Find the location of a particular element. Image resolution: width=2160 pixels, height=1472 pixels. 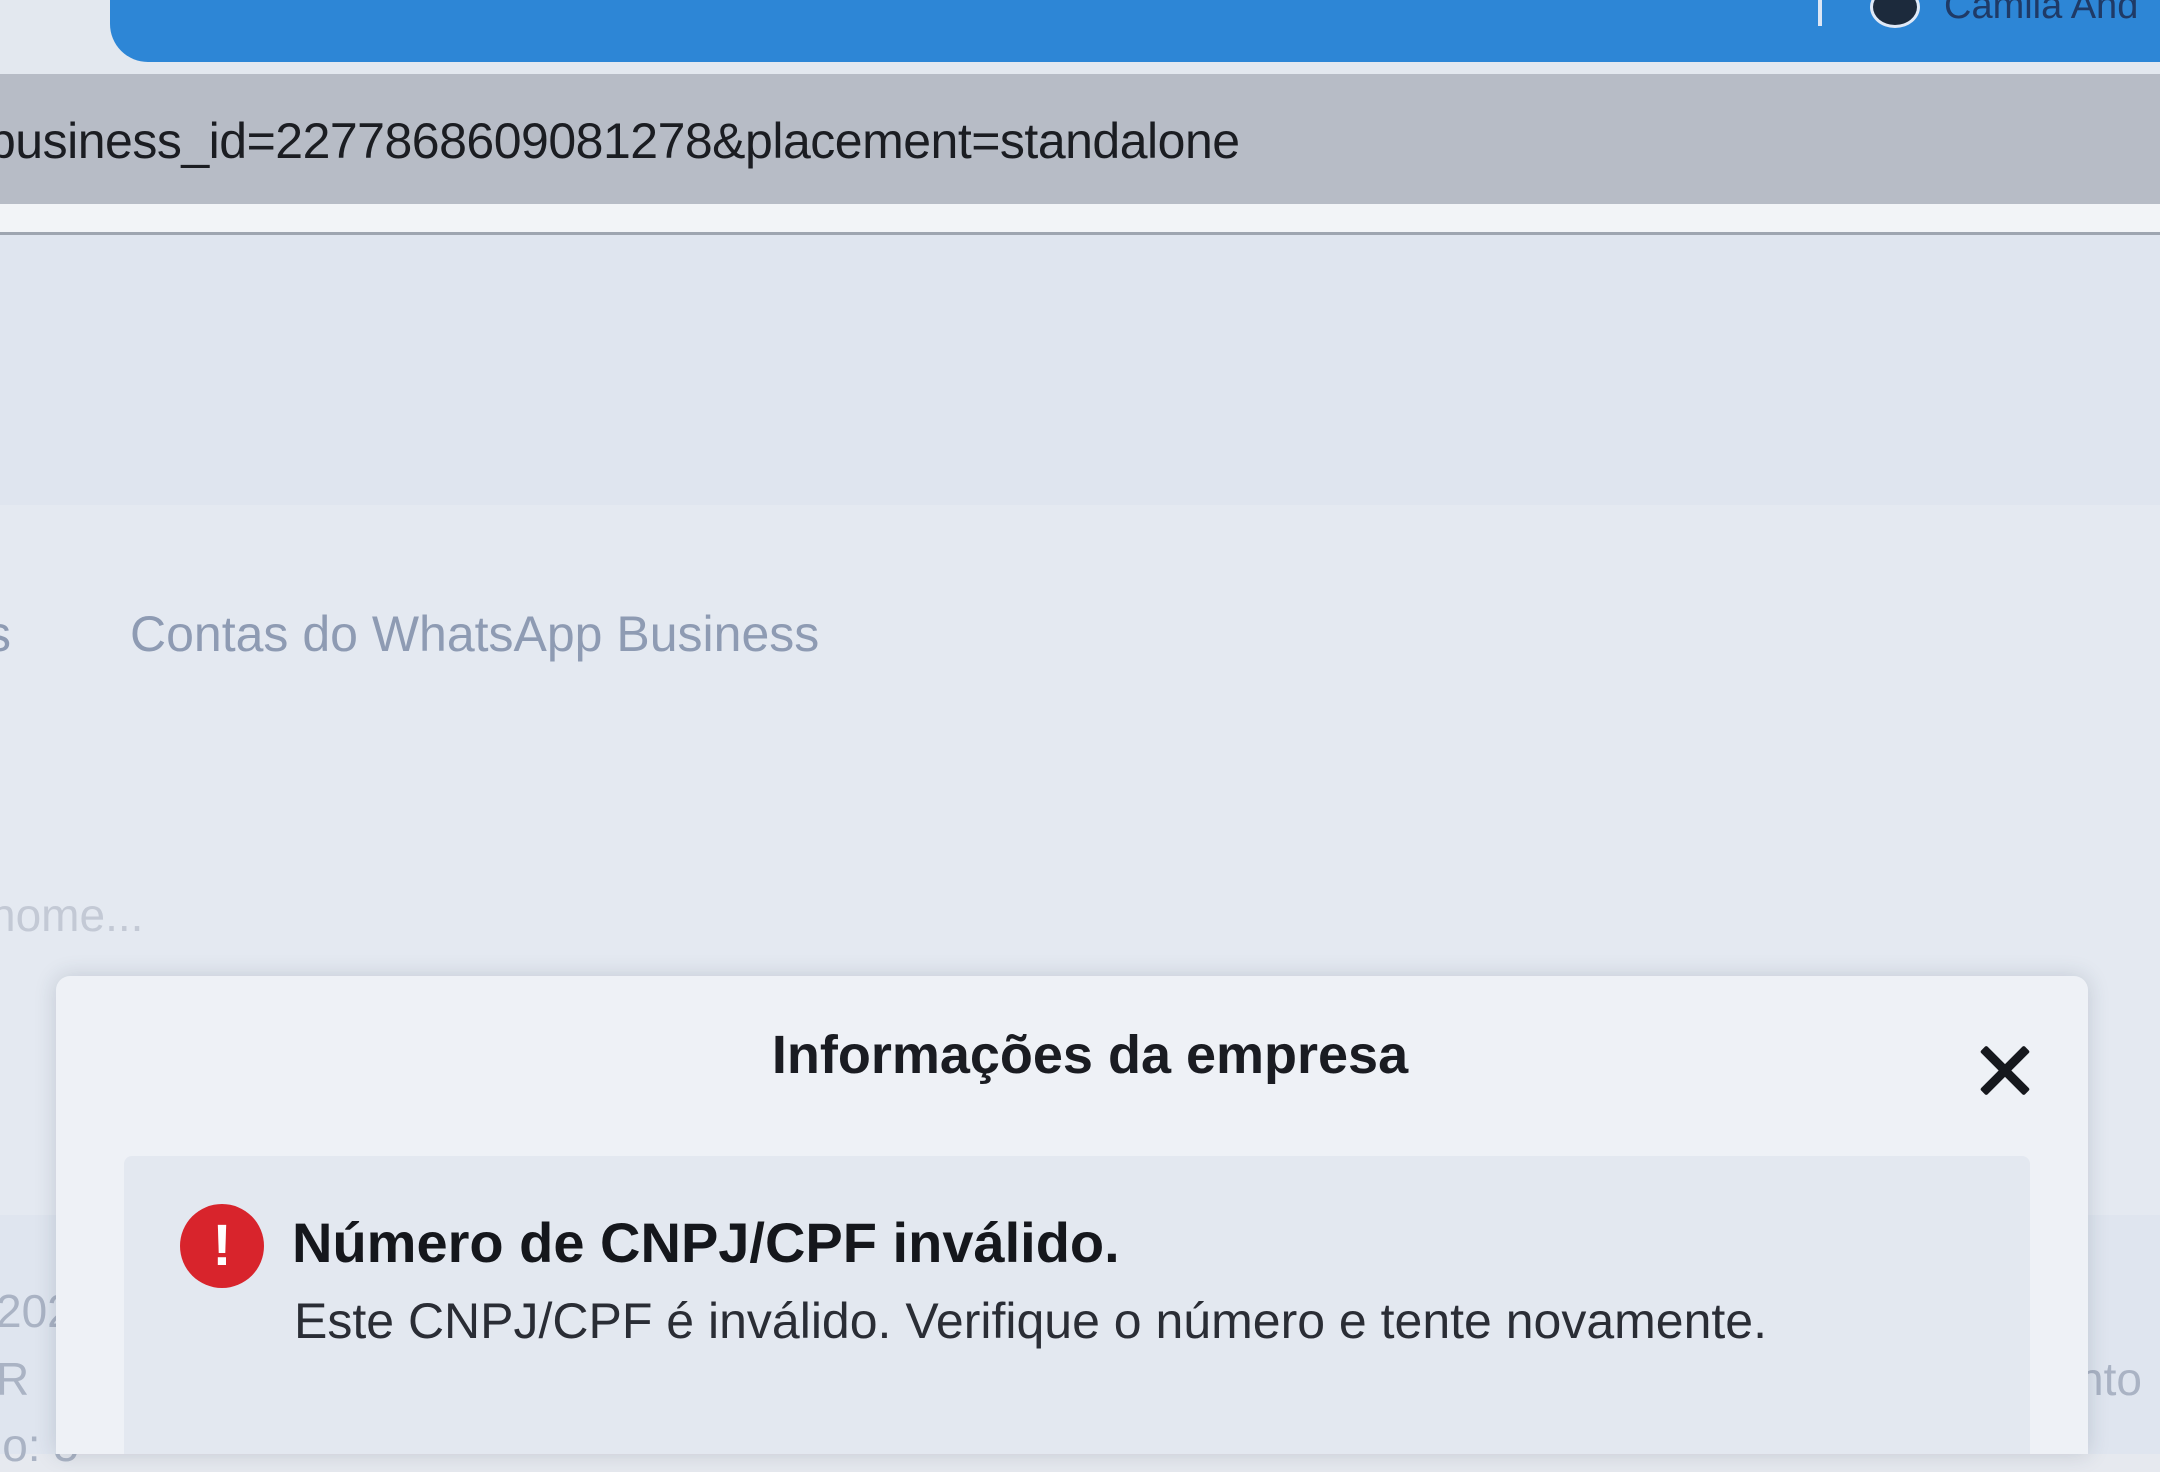

side-fragment-2: R is located at coordinates (15, 1379).